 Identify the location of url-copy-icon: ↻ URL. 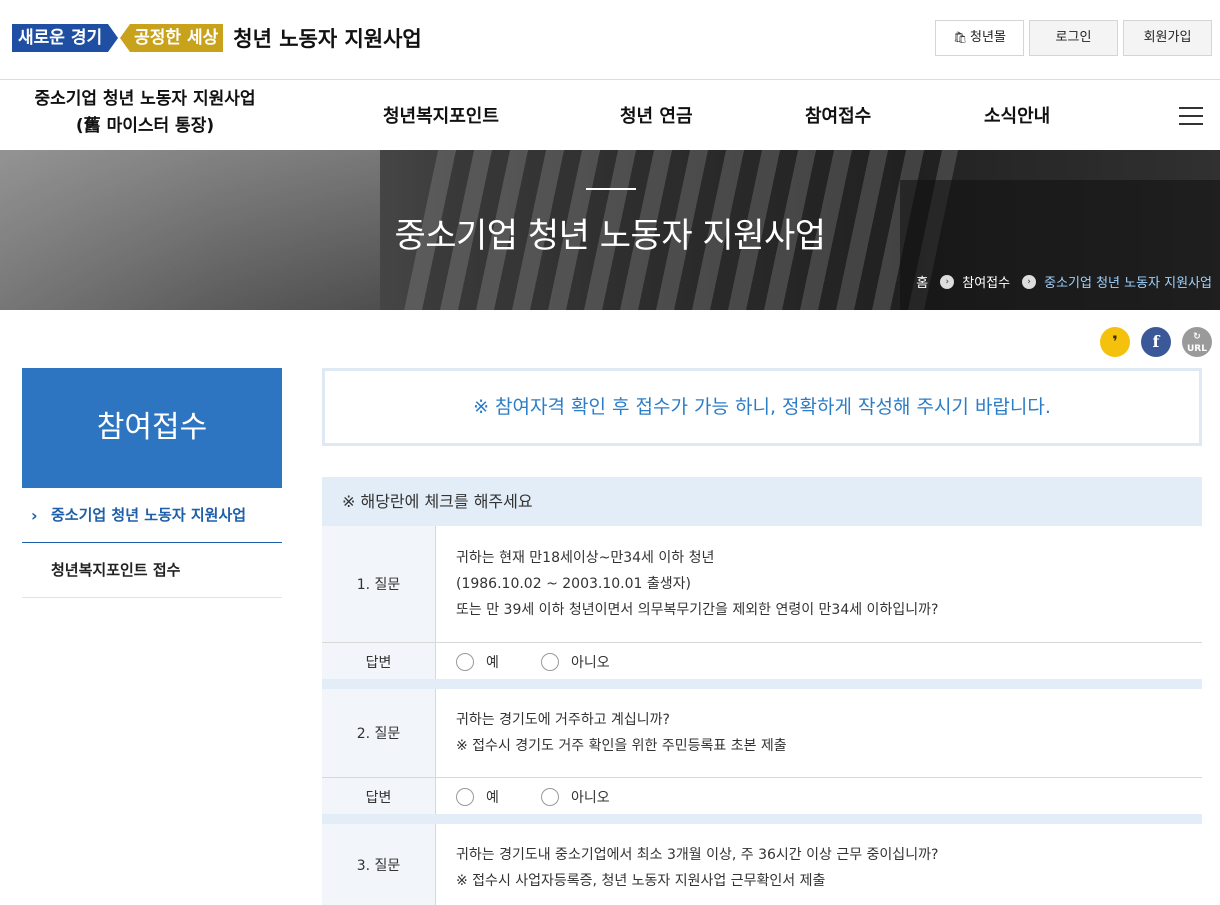
(1197, 342).